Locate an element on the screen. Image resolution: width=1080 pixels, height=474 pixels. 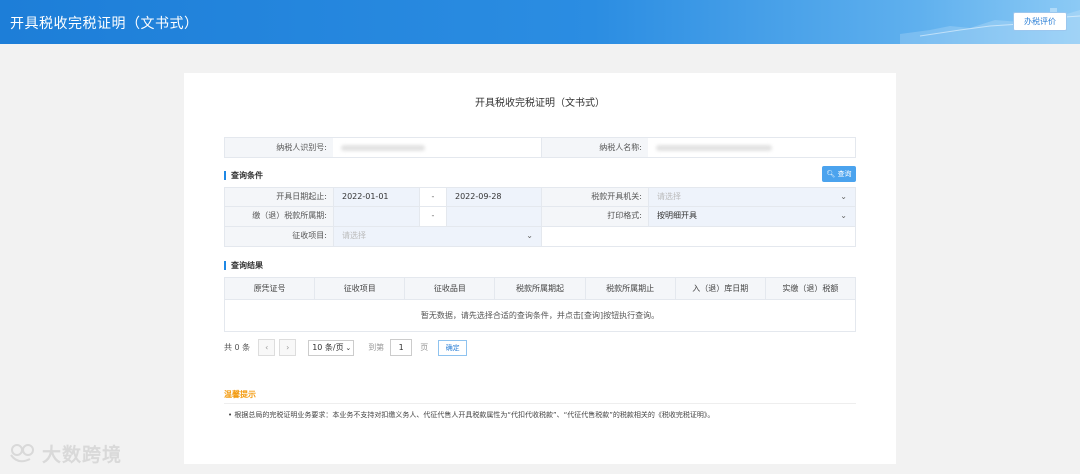
prev-page-button: ‹ is located at coordinates (267, 347).